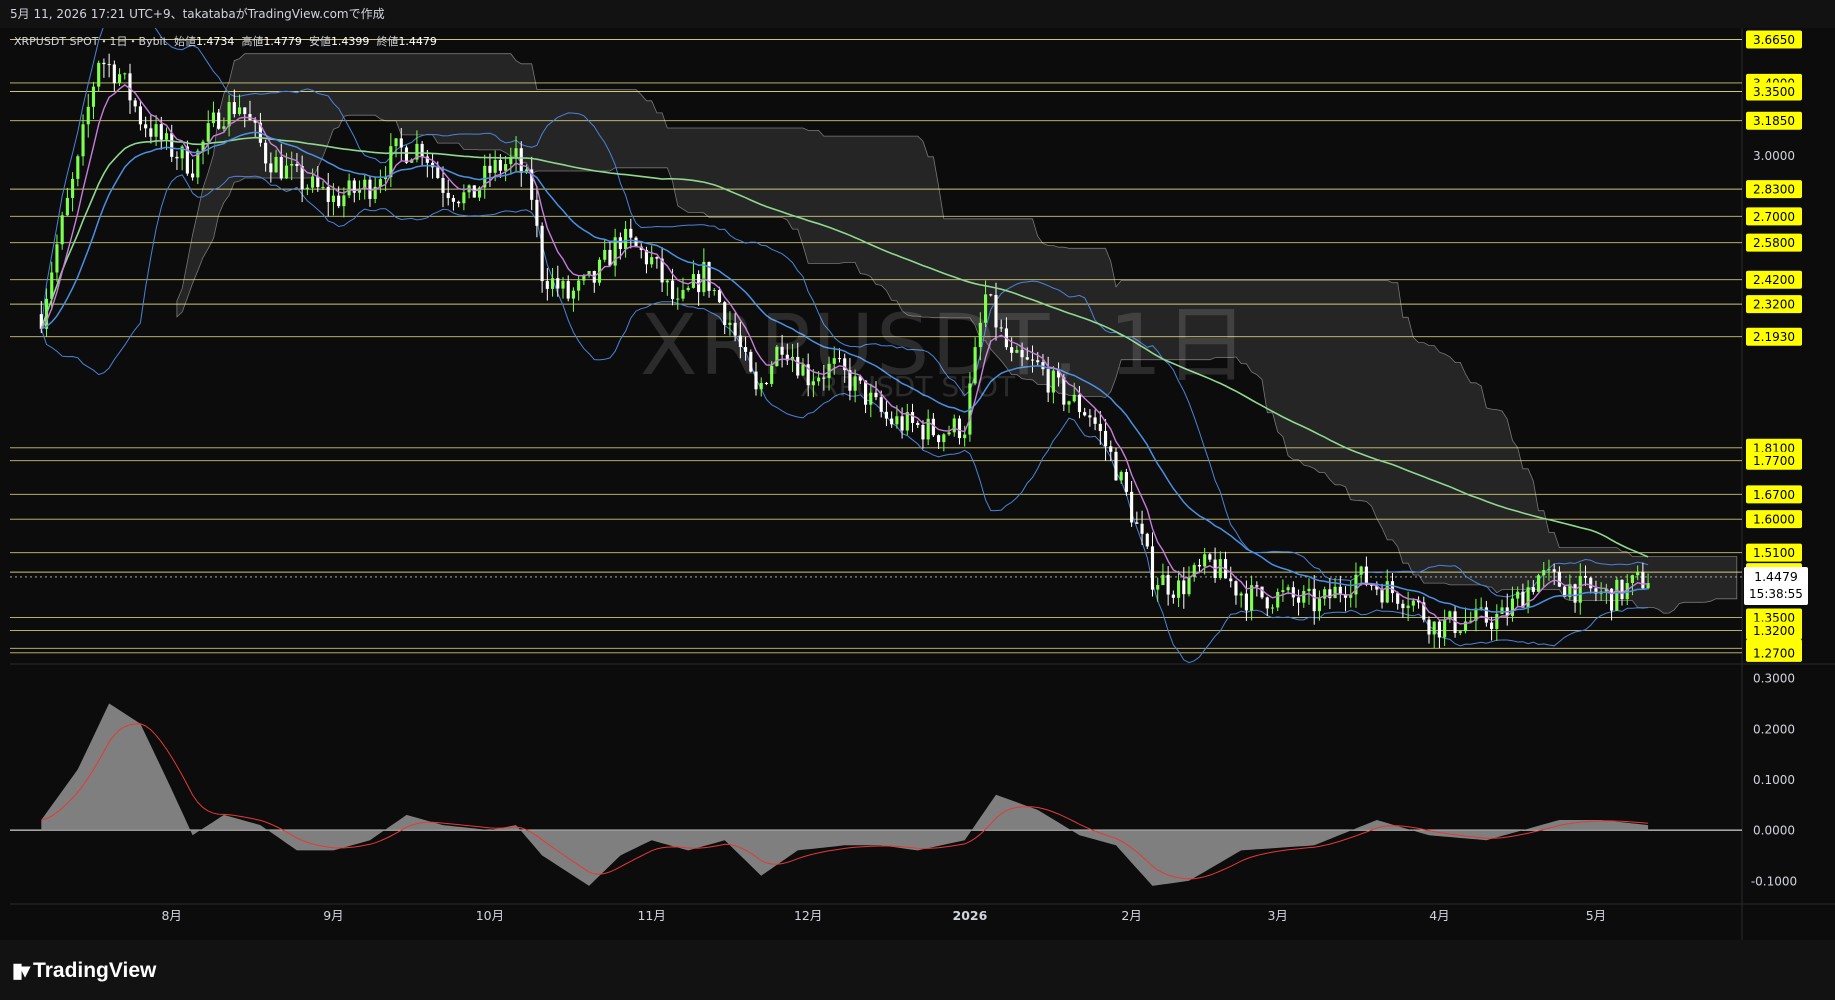  What do you see at coordinates (1774, 217) in the screenshot?
I see `level-label: 2.7000` at bounding box center [1774, 217].